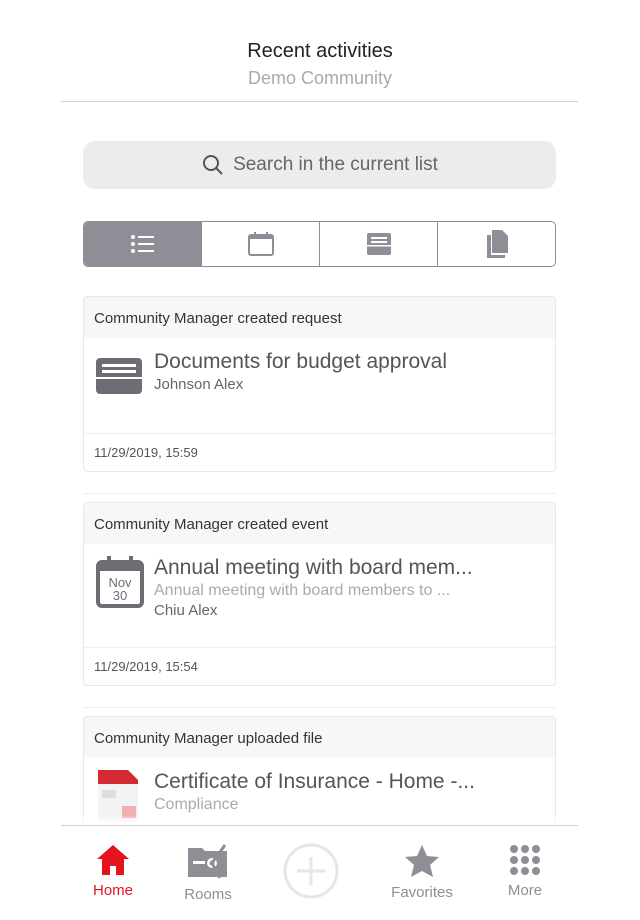 The width and height of the screenshot is (640, 920). What do you see at coordinates (319, 523) in the screenshot?
I see `activity-header: Community Manager created event` at bounding box center [319, 523].